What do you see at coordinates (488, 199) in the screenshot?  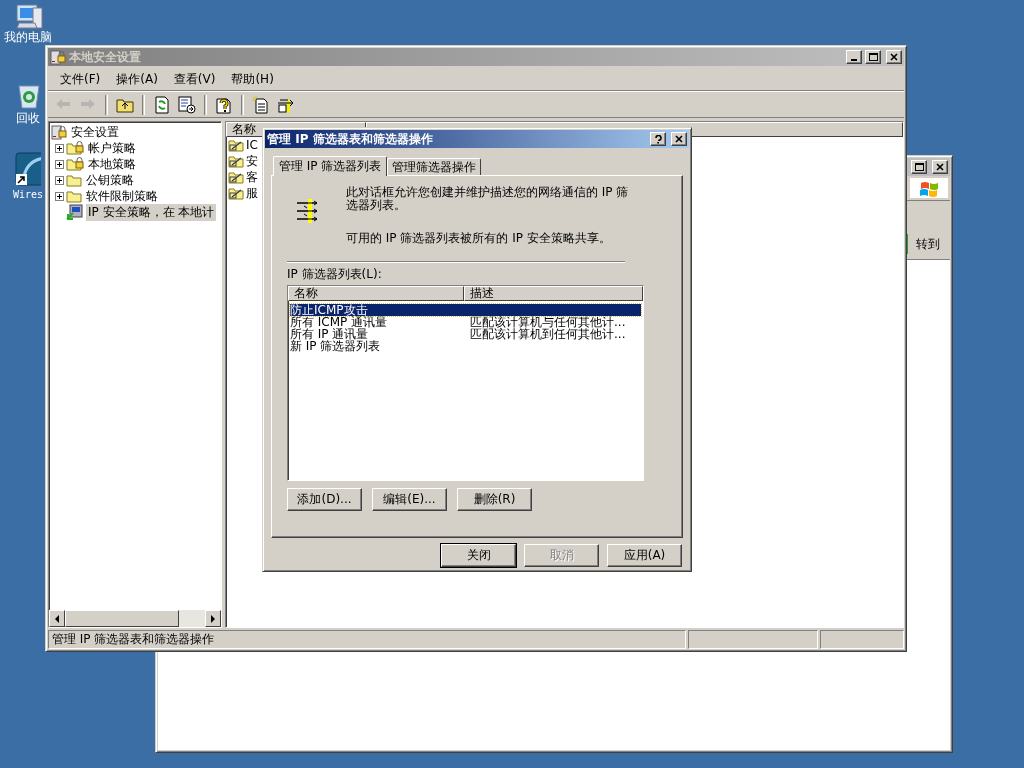 I see `description-text: 此对话框允许您创建并维护描述您的网络通信的 IP 筛选器列表。` at bounding box center [488, 199].